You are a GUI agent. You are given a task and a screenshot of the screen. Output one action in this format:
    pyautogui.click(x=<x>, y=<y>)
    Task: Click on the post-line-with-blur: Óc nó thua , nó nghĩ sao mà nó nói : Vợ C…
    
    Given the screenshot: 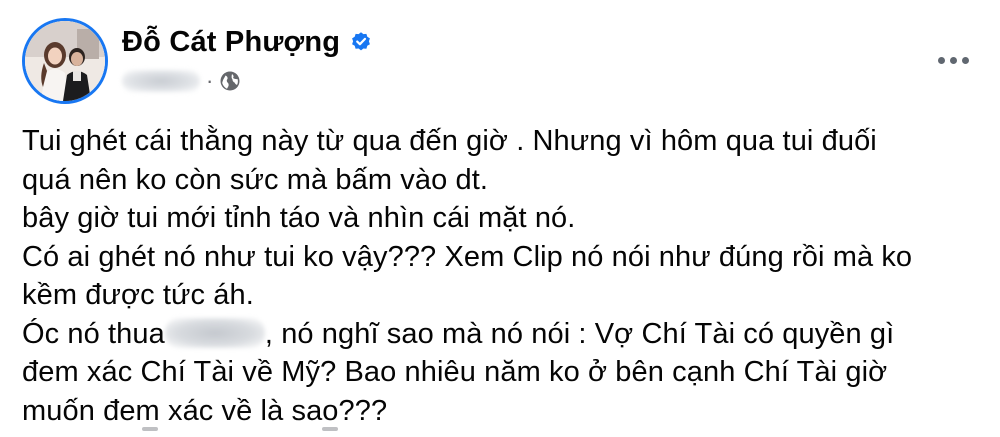 What is the action you would take?
    pyautogui.click(x=502, y=334)
    